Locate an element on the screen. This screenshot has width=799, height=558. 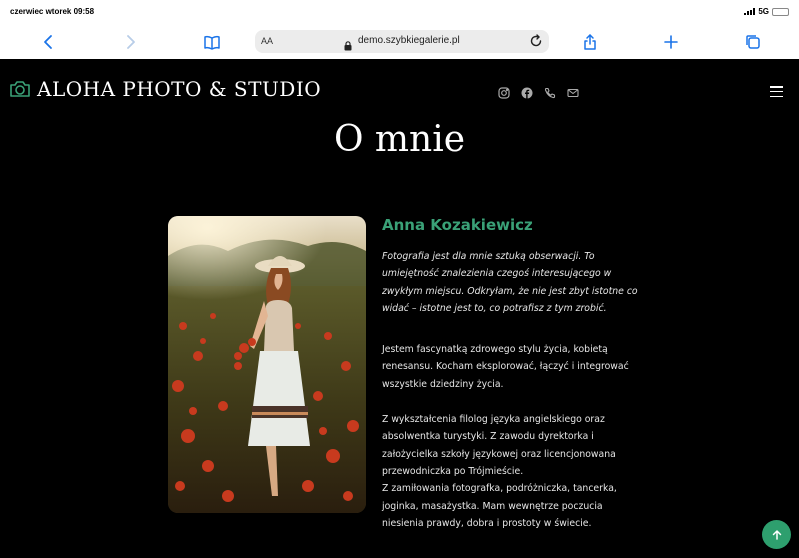
profile-photo is located at coordinates (267, 364).